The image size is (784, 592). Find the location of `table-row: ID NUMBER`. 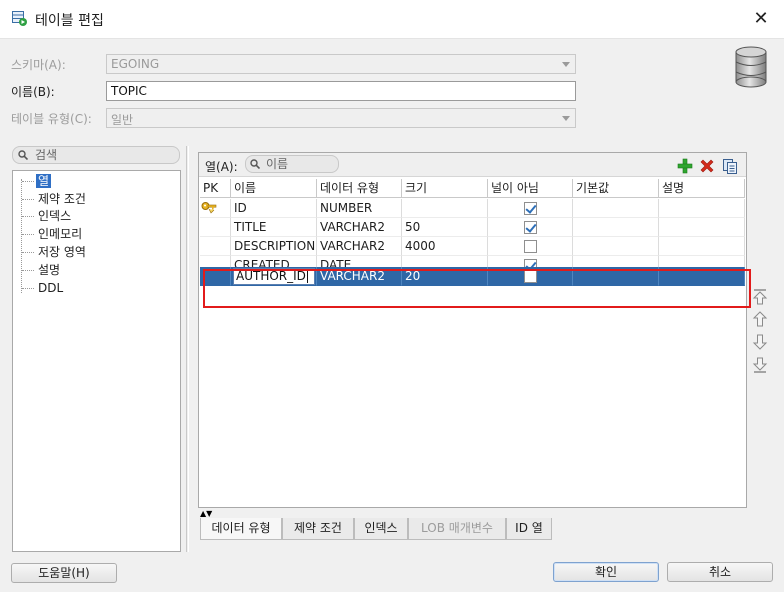

table-row: ID NUMBER is located at coordinates (472, 208).